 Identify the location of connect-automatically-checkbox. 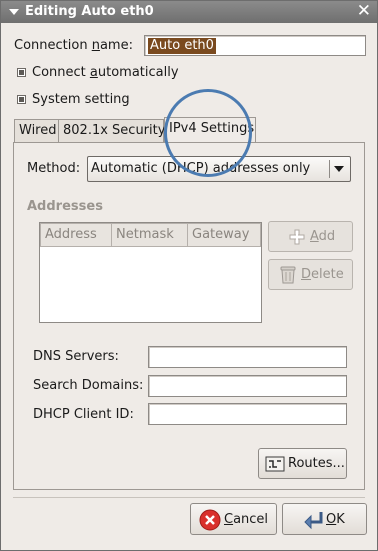
(21, 72).